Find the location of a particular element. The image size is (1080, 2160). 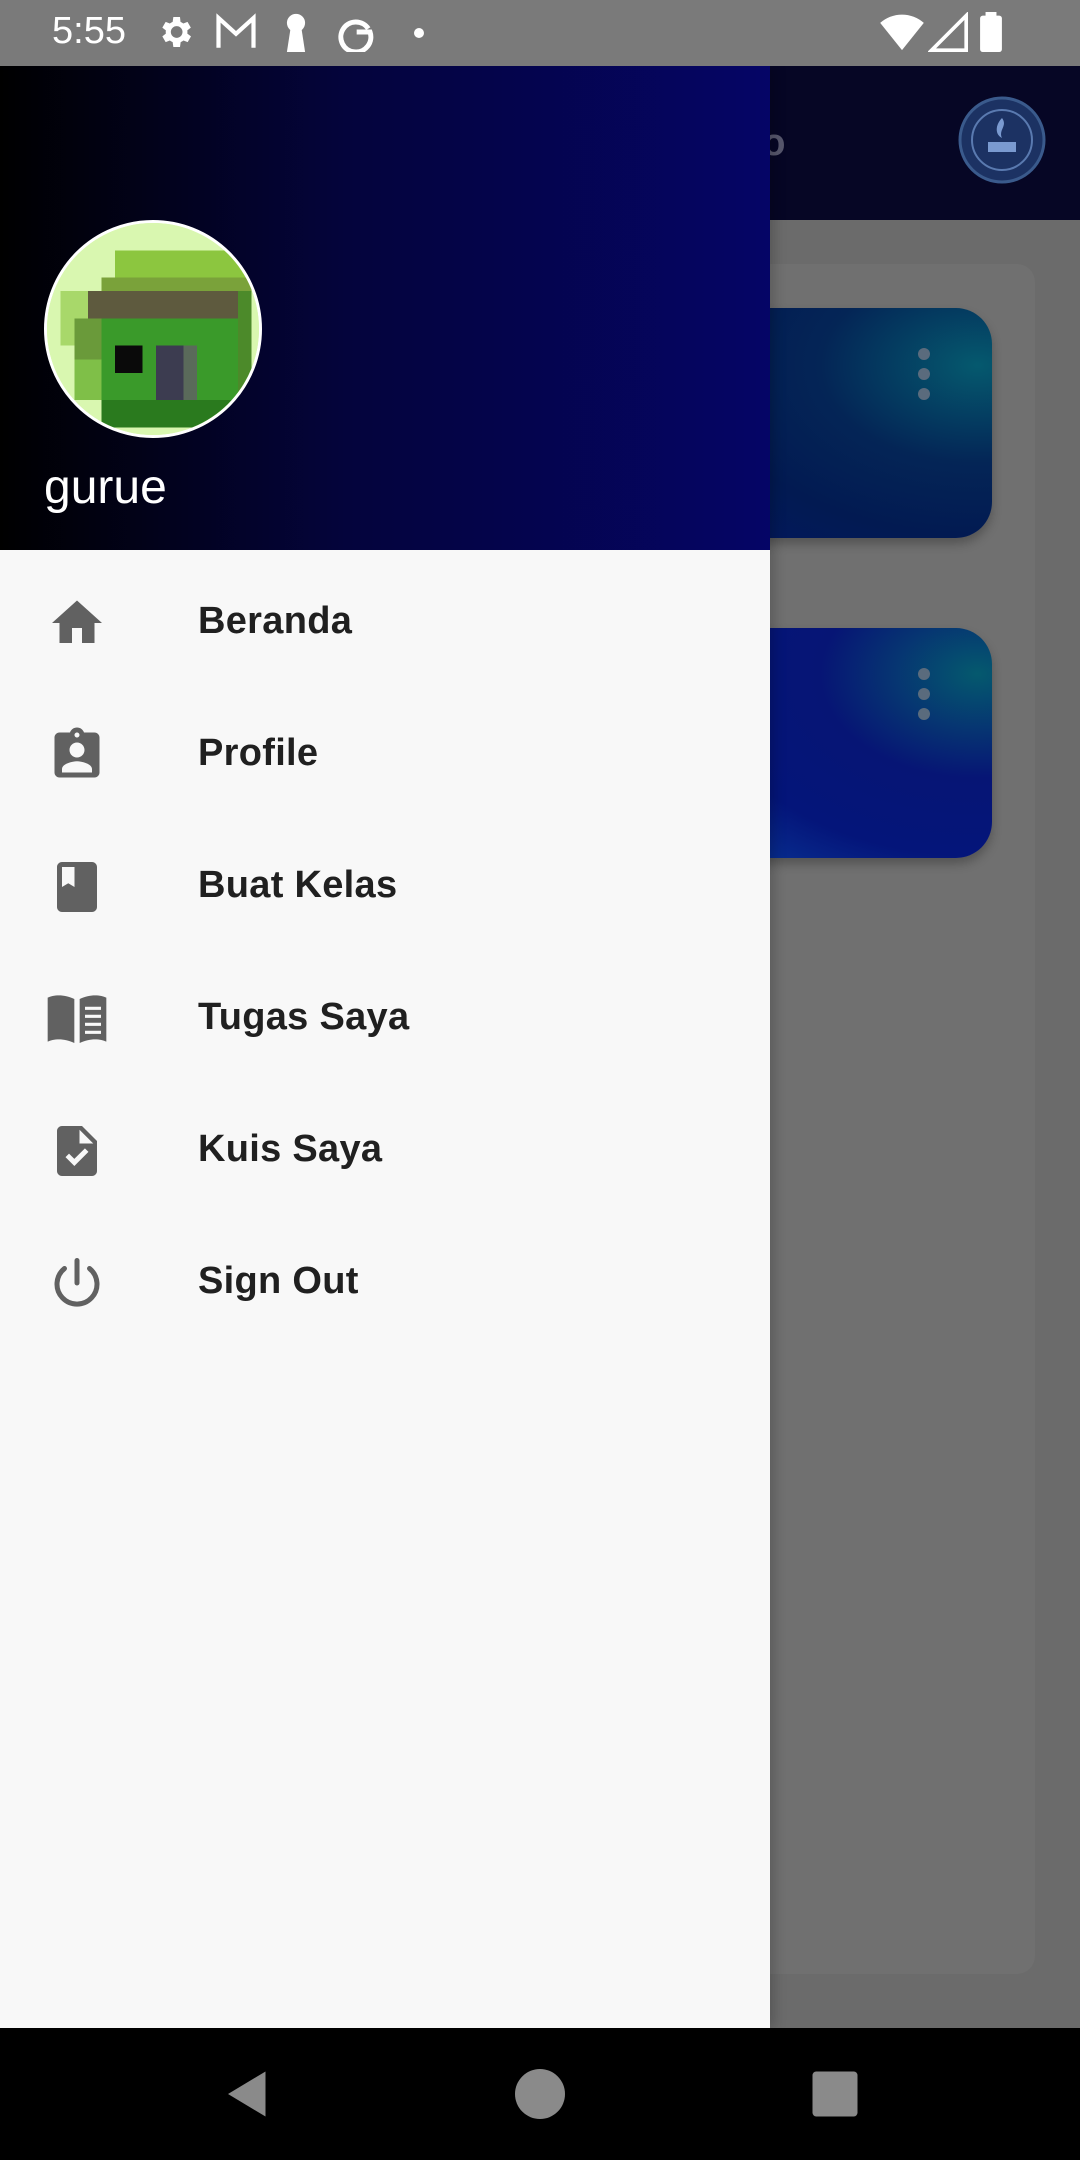

menu-item-label: Buat Kelas is located at coordinates (298, 885).